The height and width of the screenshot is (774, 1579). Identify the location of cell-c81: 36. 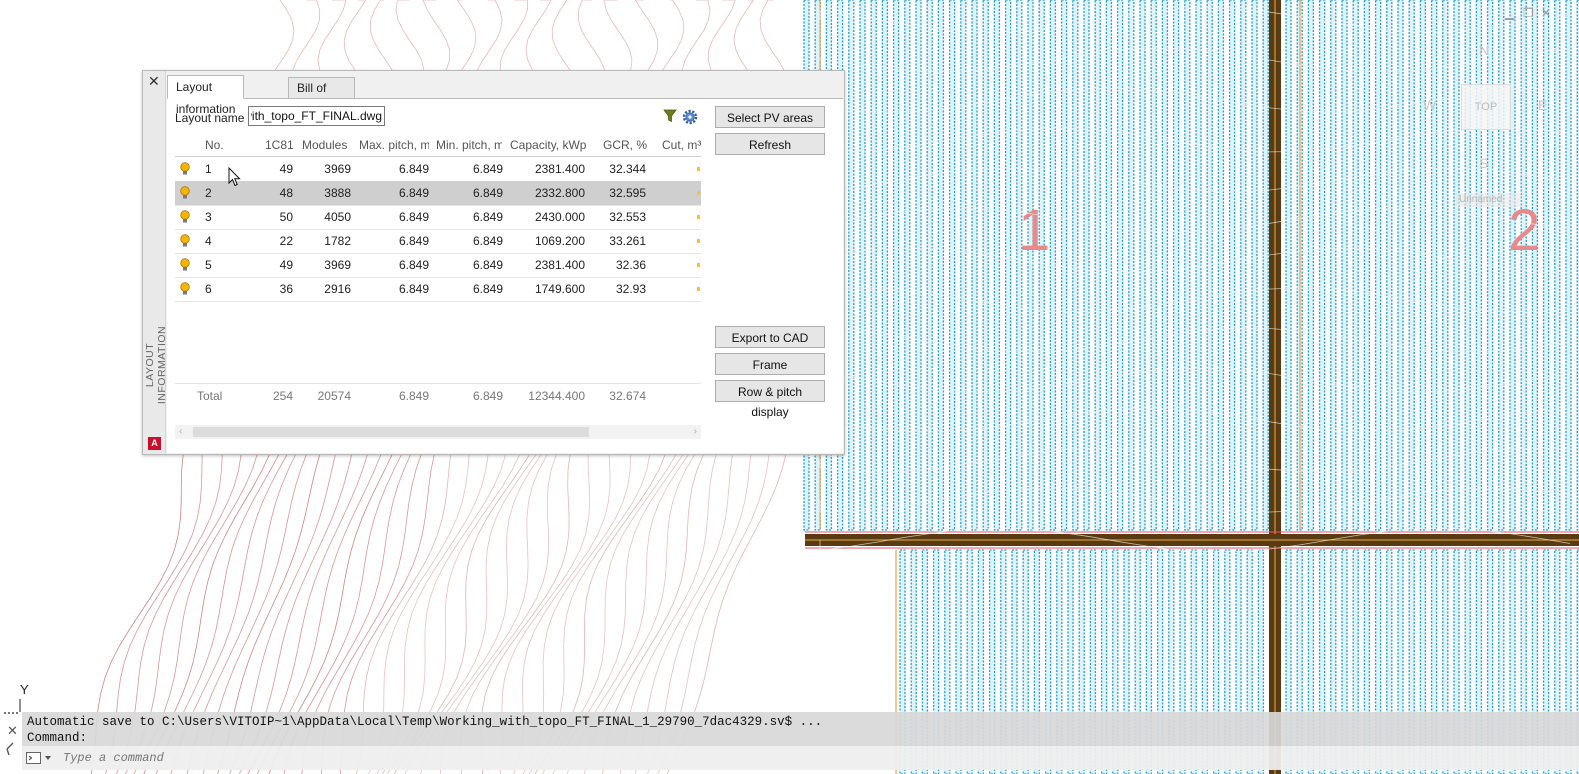
(286, 289).